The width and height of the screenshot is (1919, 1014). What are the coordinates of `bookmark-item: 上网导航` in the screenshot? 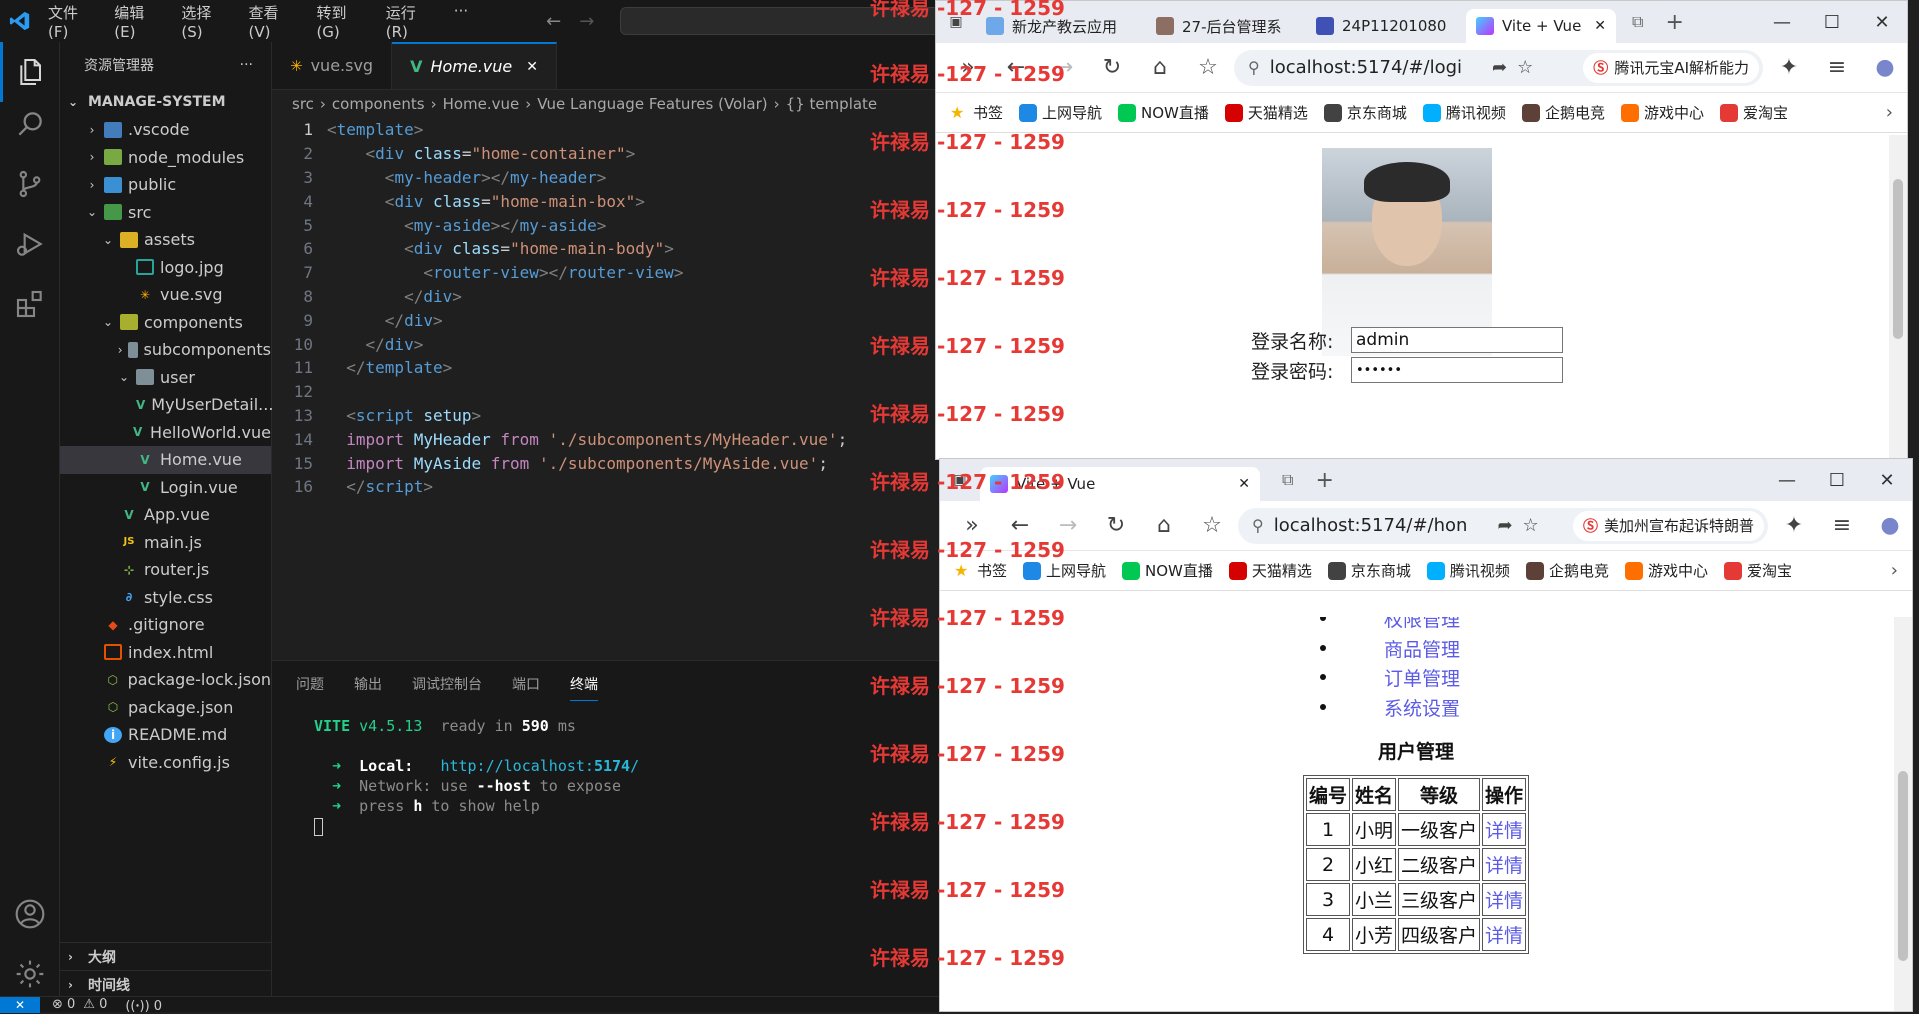 It's located at (1060, 112).